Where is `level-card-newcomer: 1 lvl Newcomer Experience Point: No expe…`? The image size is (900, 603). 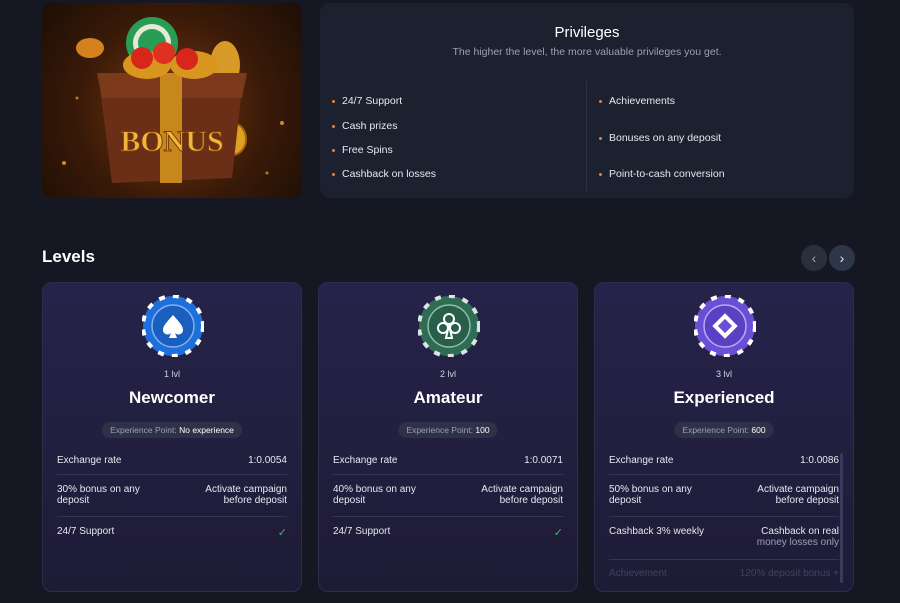 level-card-newcomer: 1 lvl Newcomer Experience Point: No expe… is located at coordinates (172, 437).